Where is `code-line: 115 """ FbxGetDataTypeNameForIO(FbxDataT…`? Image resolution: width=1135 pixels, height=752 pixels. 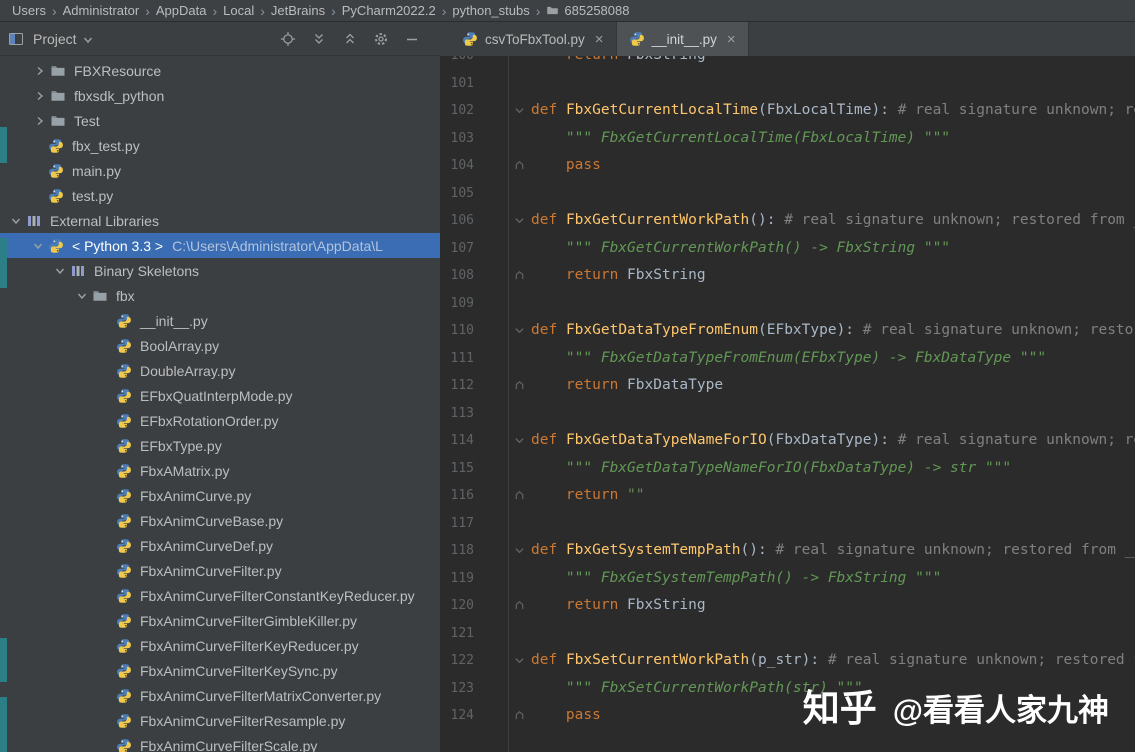
code-line: 115 """ FbxGetDataTypeNameForIO(FbxDataT… is located at coordinates (787, 468).